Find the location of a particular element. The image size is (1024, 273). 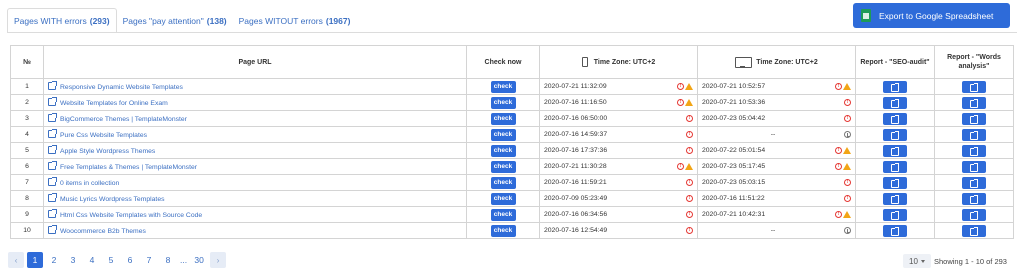

mobile-time-cell: 2020-07-21 11:32:09! is located at coordinates (618, 86).